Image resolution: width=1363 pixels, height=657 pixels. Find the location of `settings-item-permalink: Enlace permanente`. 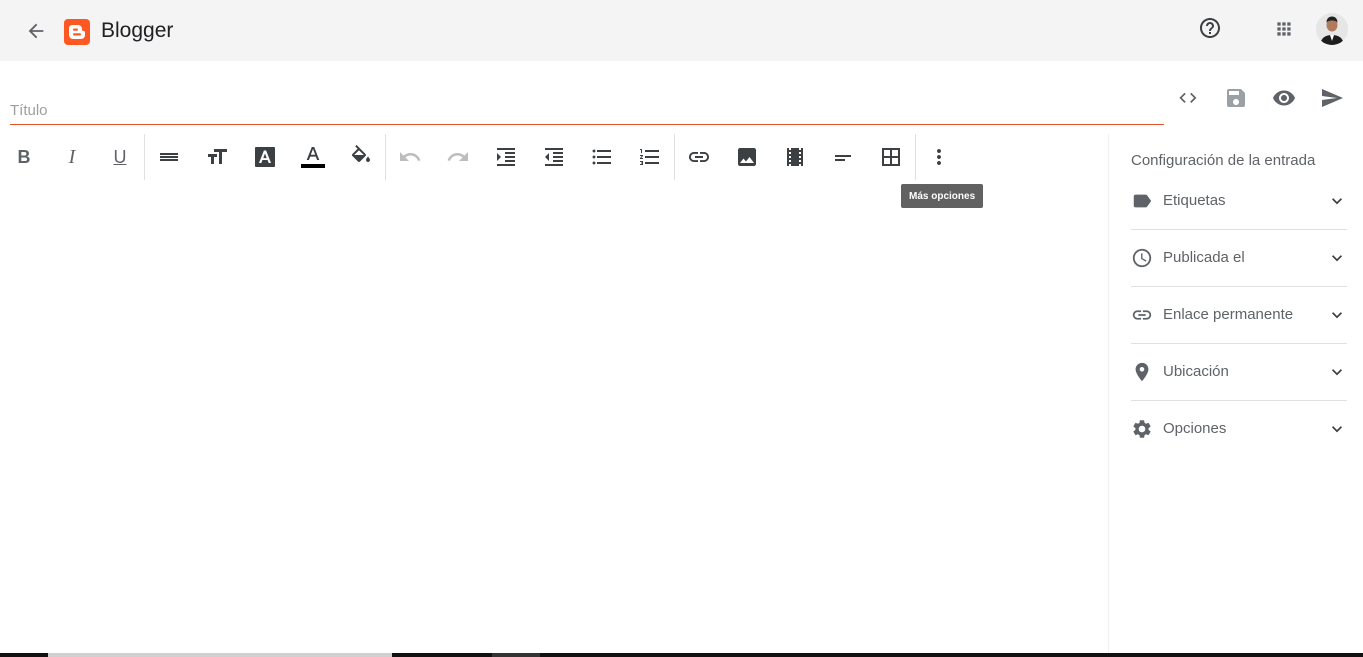

settings-item-permalink: Enlace permanente is located at coordinates (1239, 314).